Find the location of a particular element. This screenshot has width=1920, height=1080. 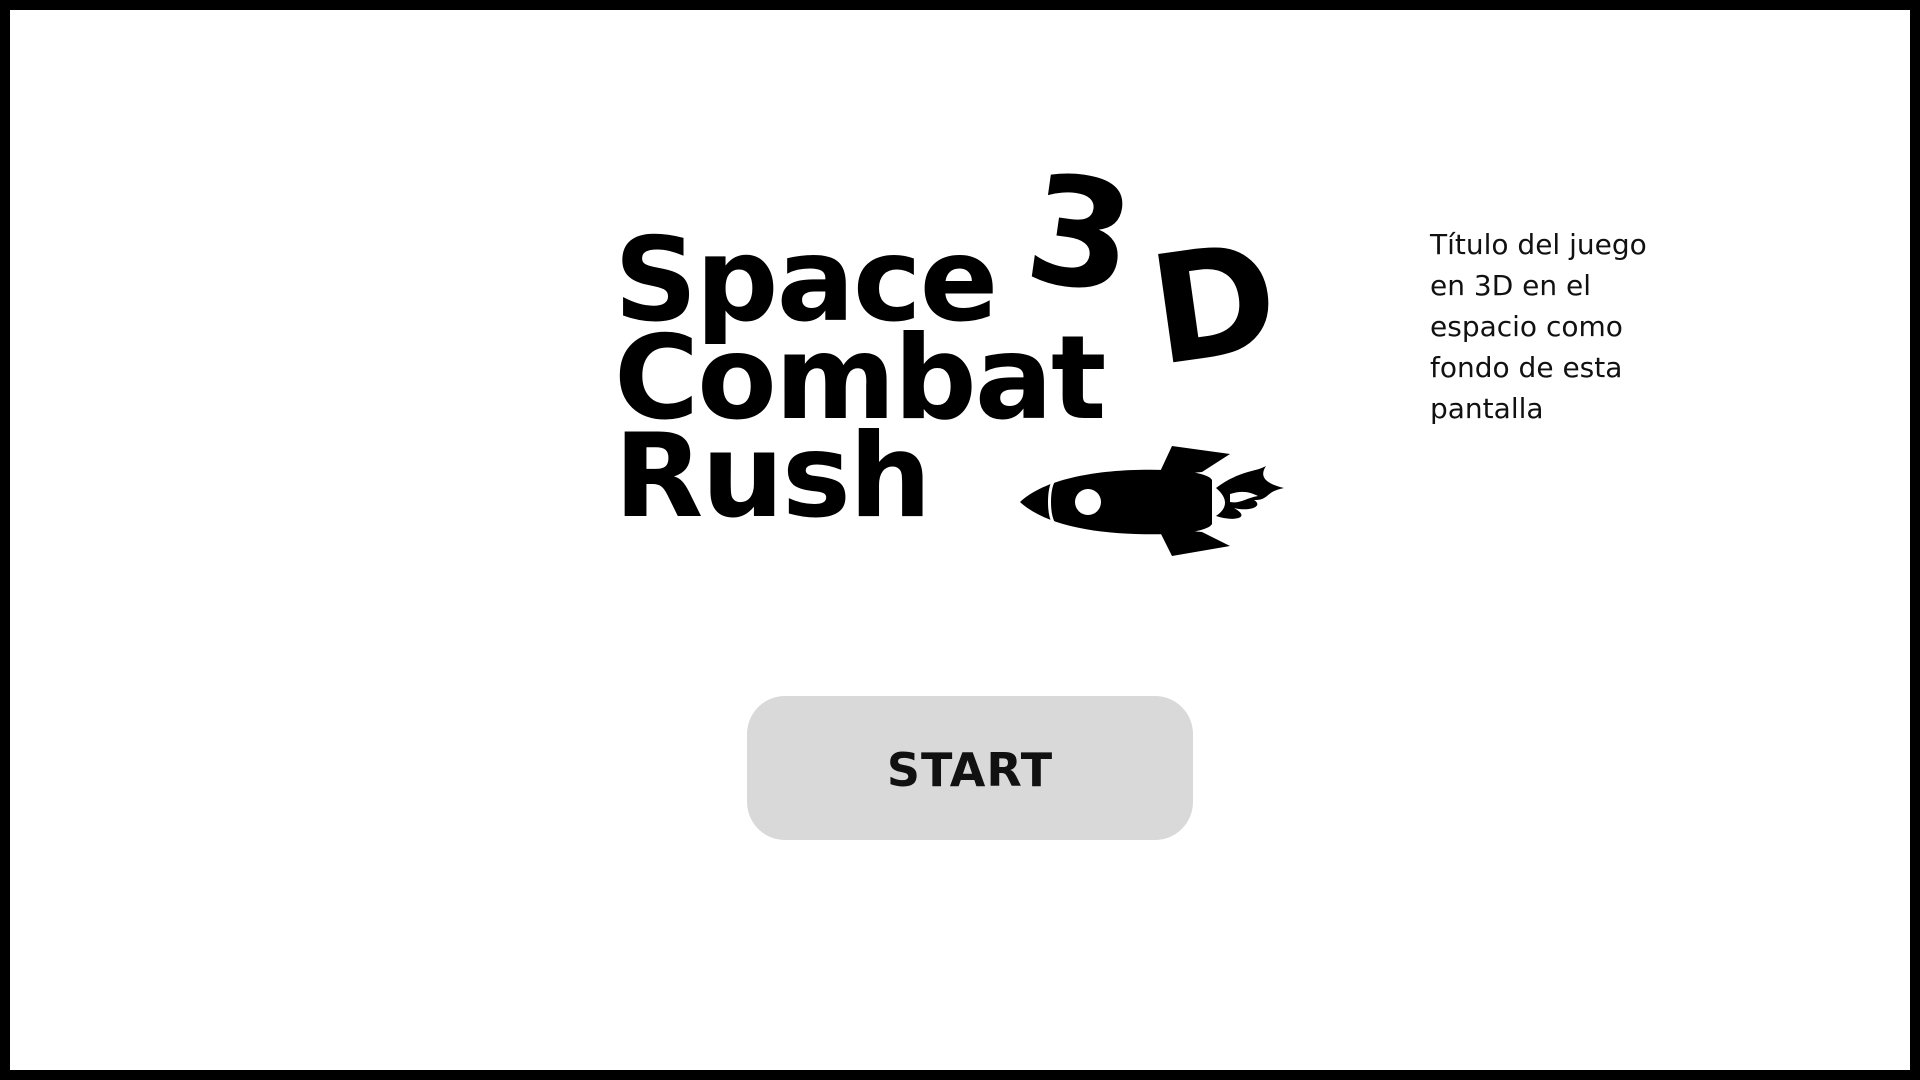

start-button: START is located at coordinates (970, 768).